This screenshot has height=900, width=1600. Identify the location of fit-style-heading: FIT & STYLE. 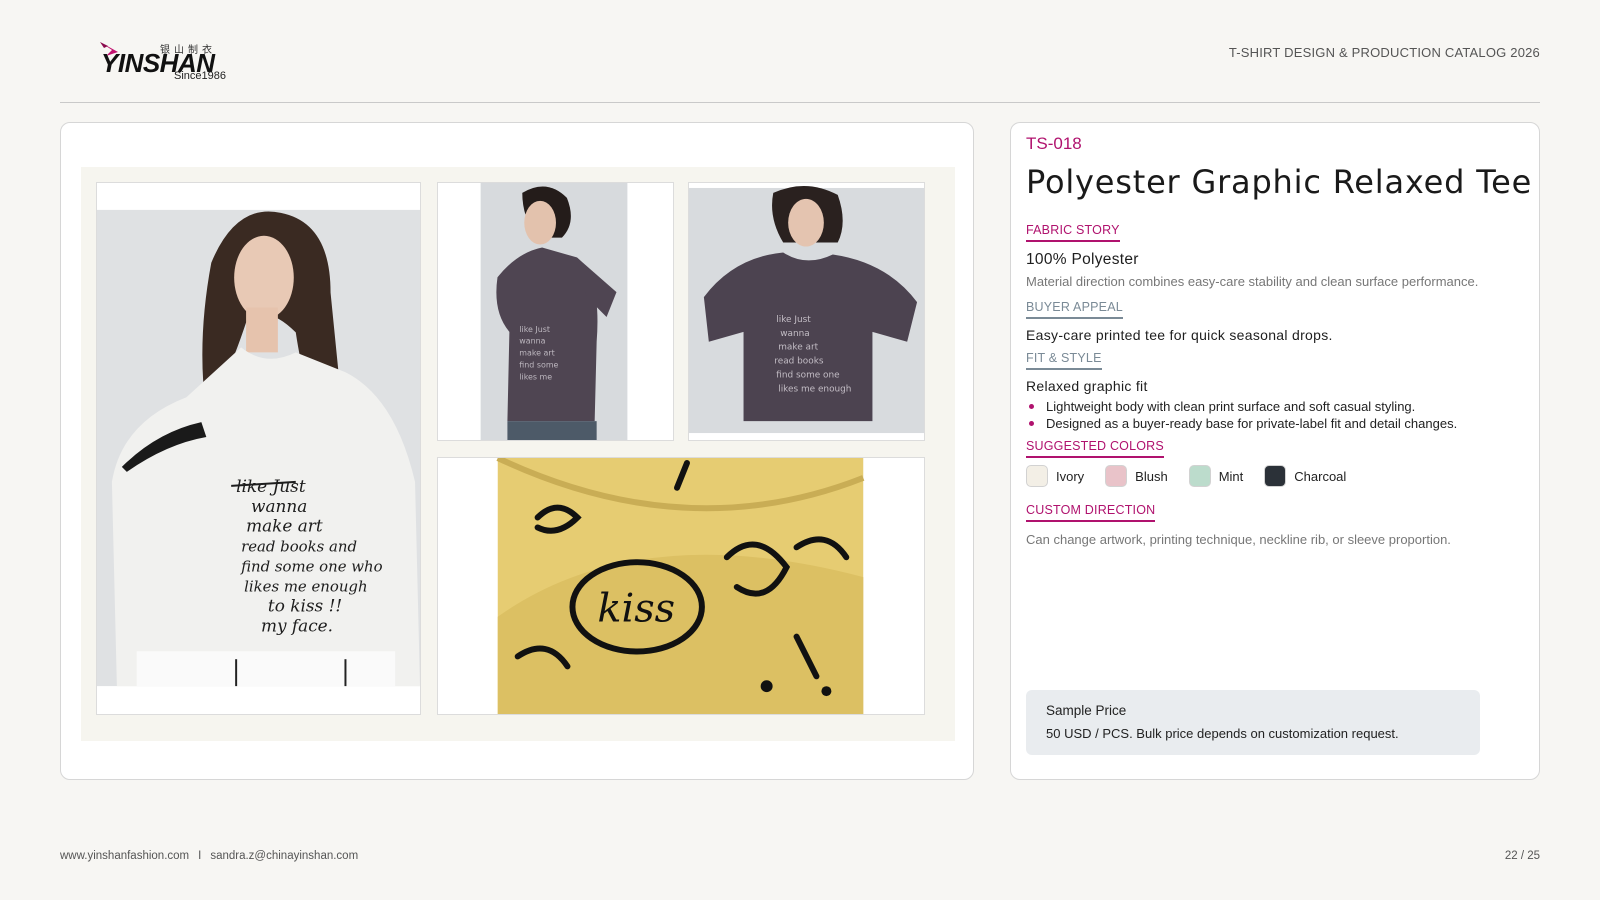
(1064, 360).